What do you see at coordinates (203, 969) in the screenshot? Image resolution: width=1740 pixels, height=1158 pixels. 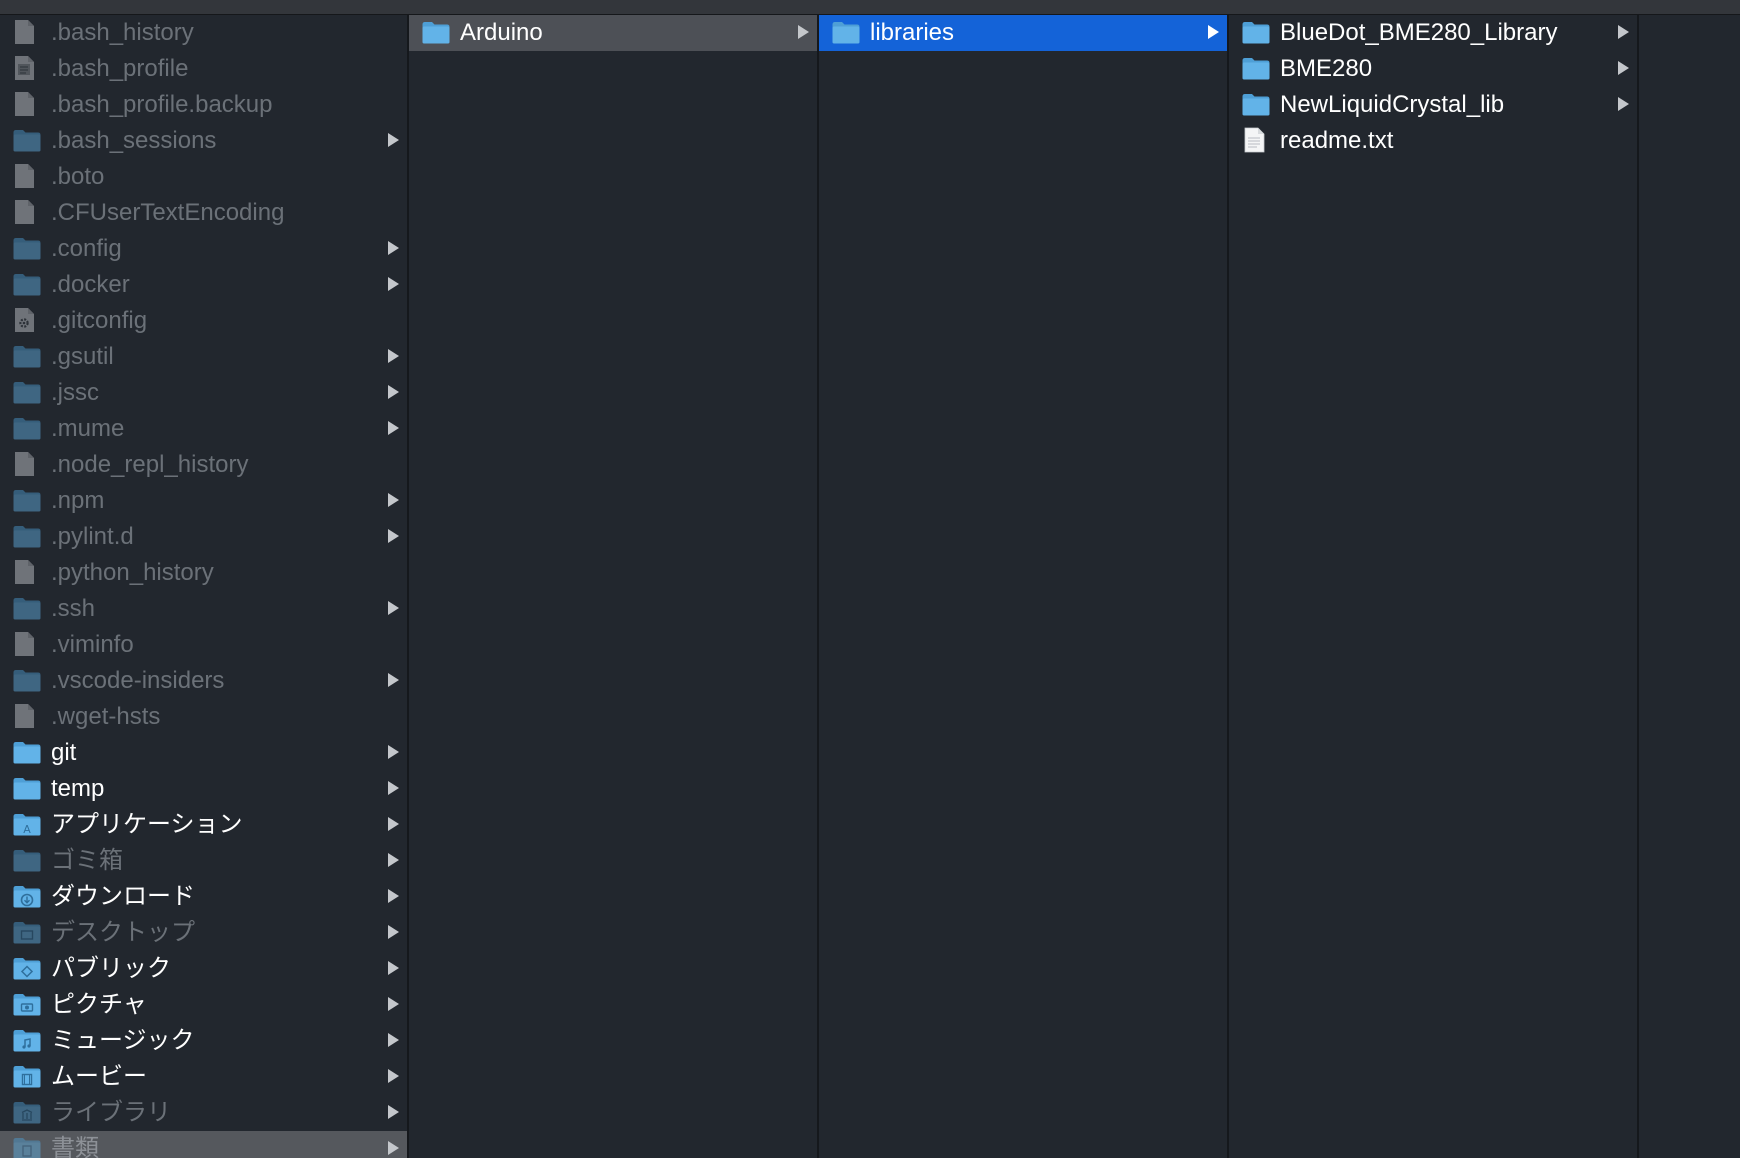 I see `folder-row: パブリック` at bounding box center [203, 969].